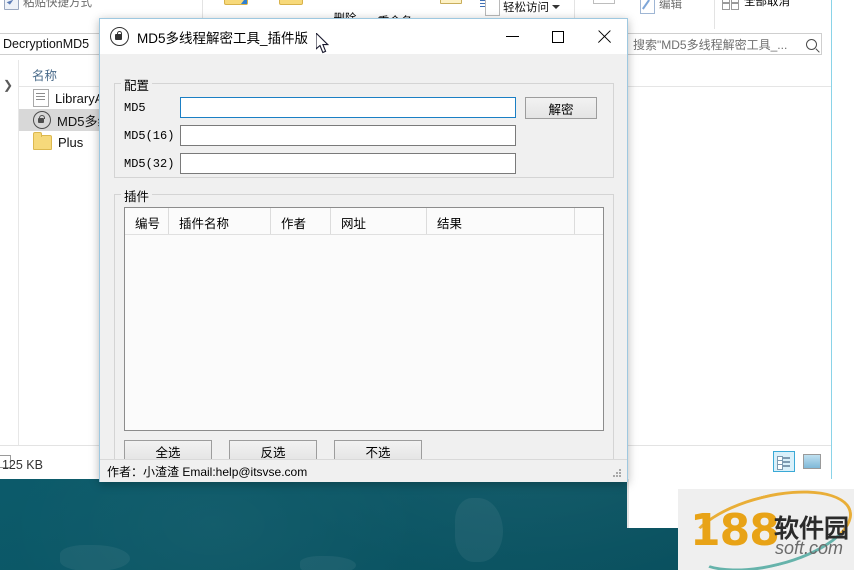  What do you see at coordinates (236, 2) in the screenshot?
I see `move-to-icon` at bounding box center [236, 2].